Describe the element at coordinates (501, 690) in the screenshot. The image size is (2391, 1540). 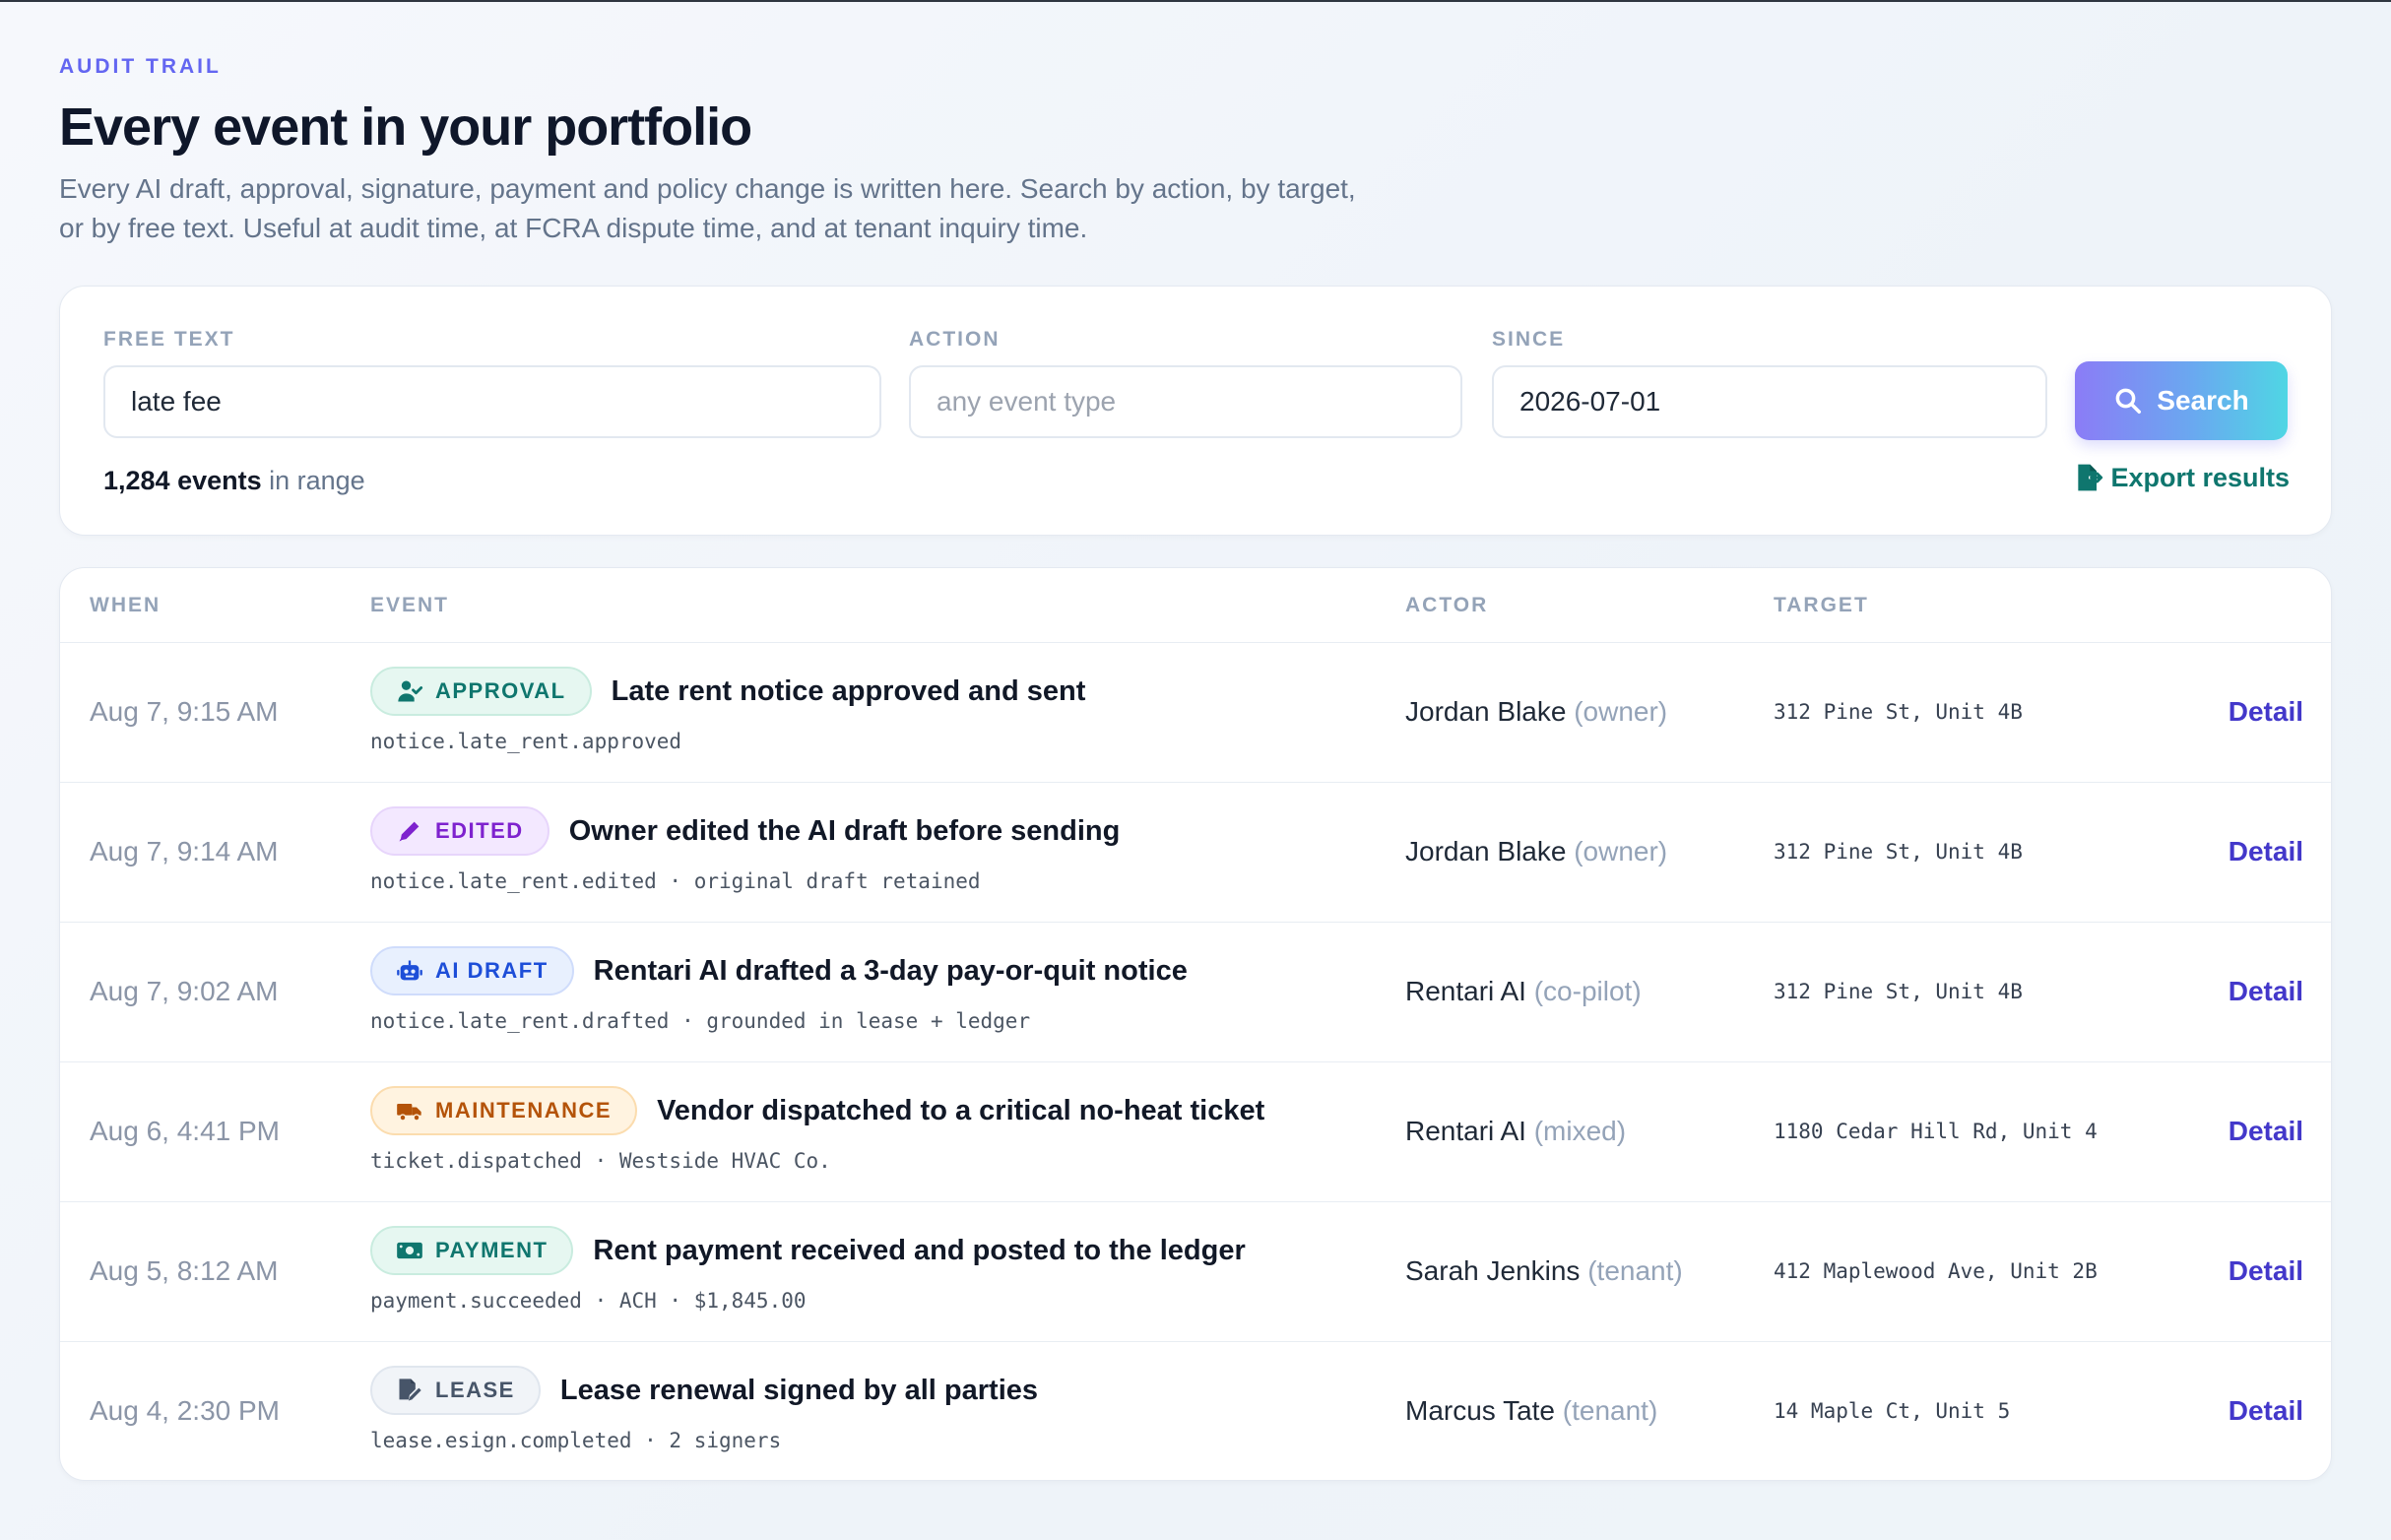
I see `badge-label: APPROVAL` at that location.